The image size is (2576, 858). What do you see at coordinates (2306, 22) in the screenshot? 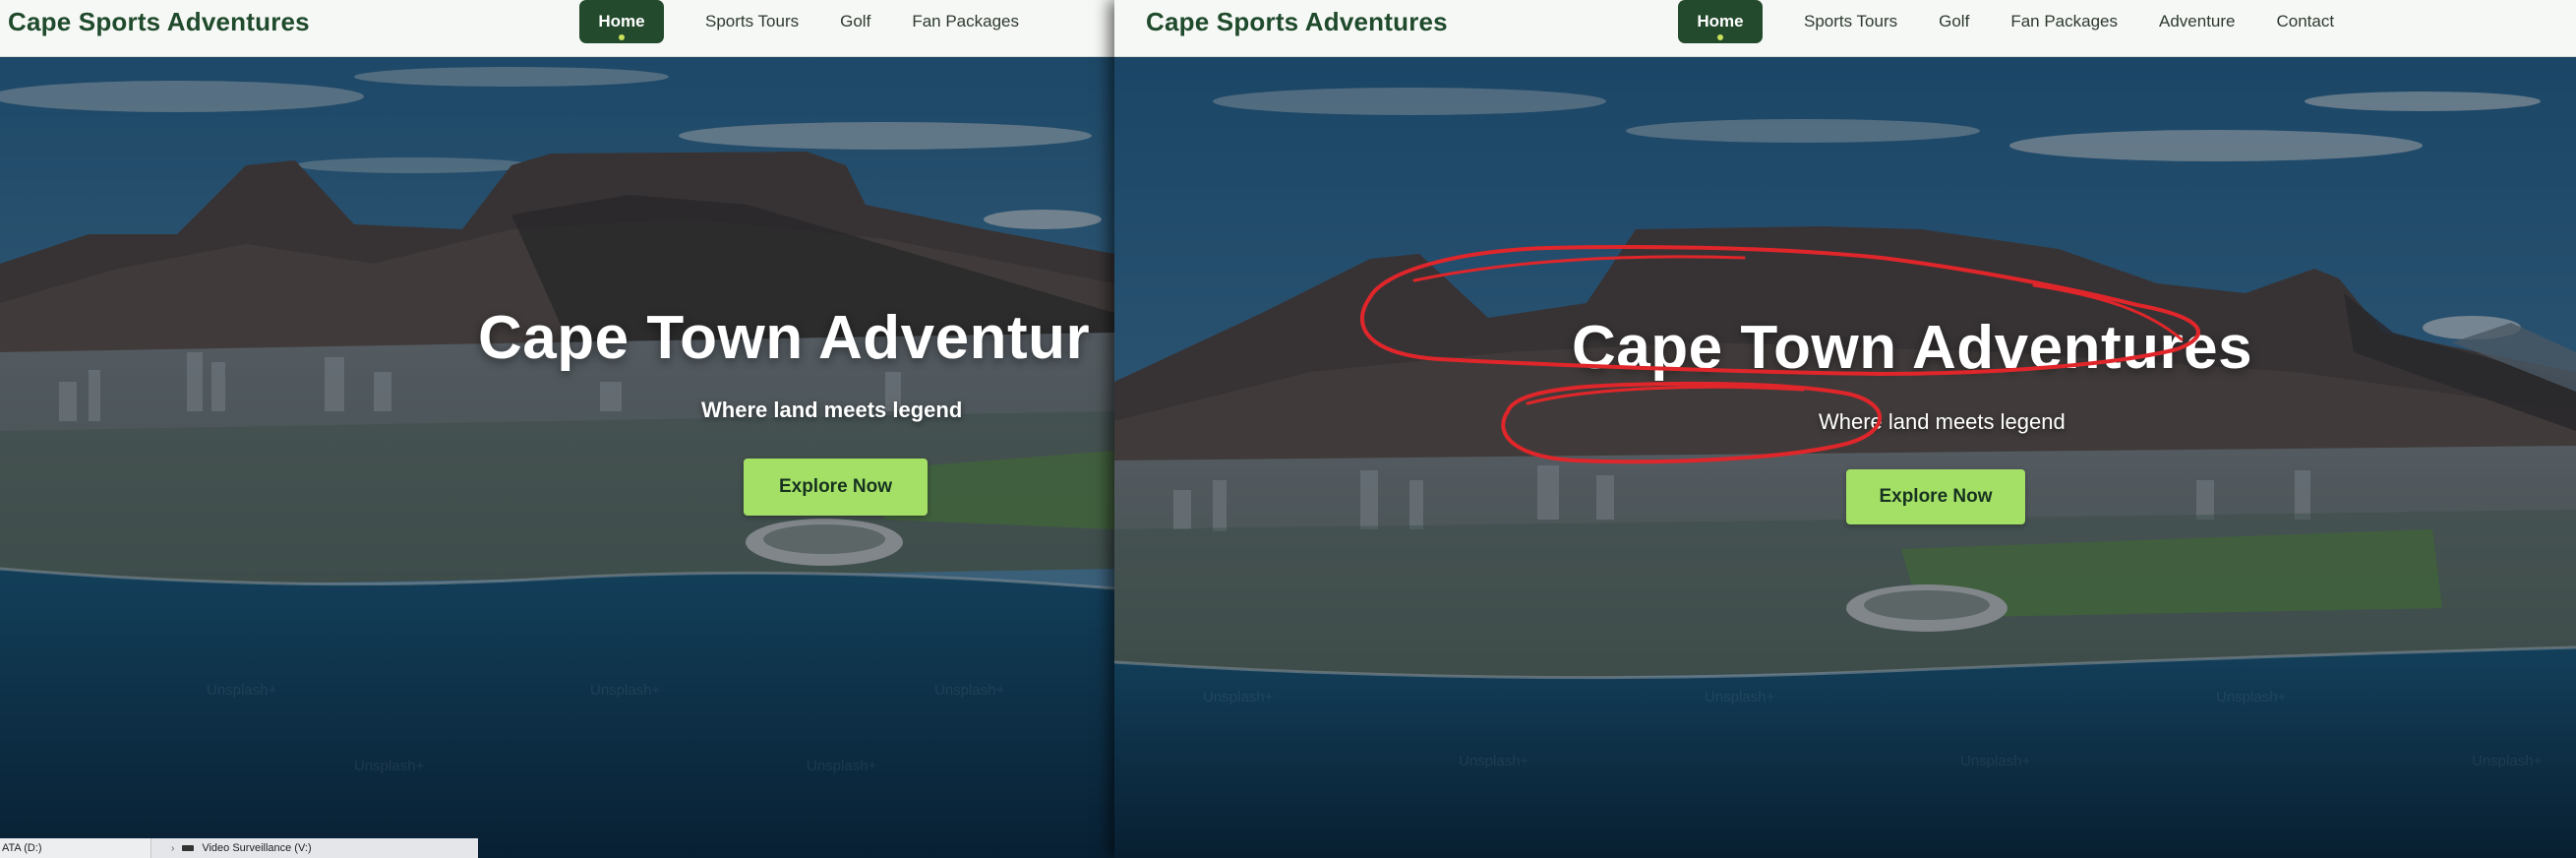
I see `nav-contact: Contact` at bounding box center [2306, 22].